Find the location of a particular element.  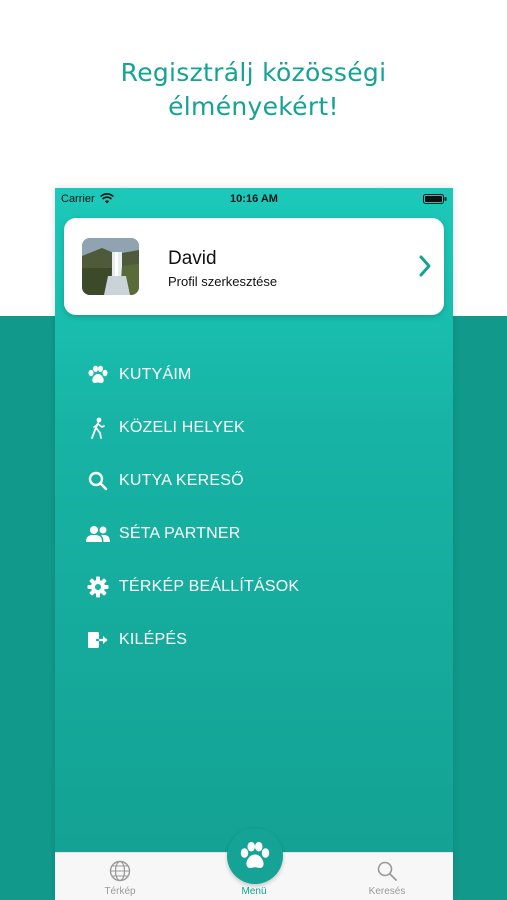

tab-label: Keresés is located at coordinates (387, 891).